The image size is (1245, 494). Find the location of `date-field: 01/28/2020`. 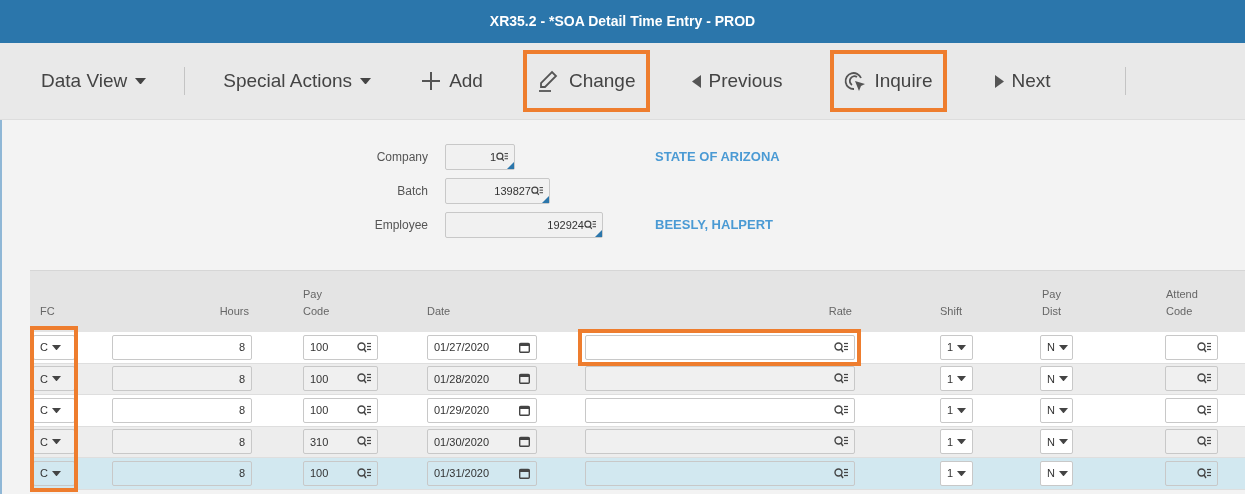

date-field: 01/28/2020 is located at coordinates (482, 379).